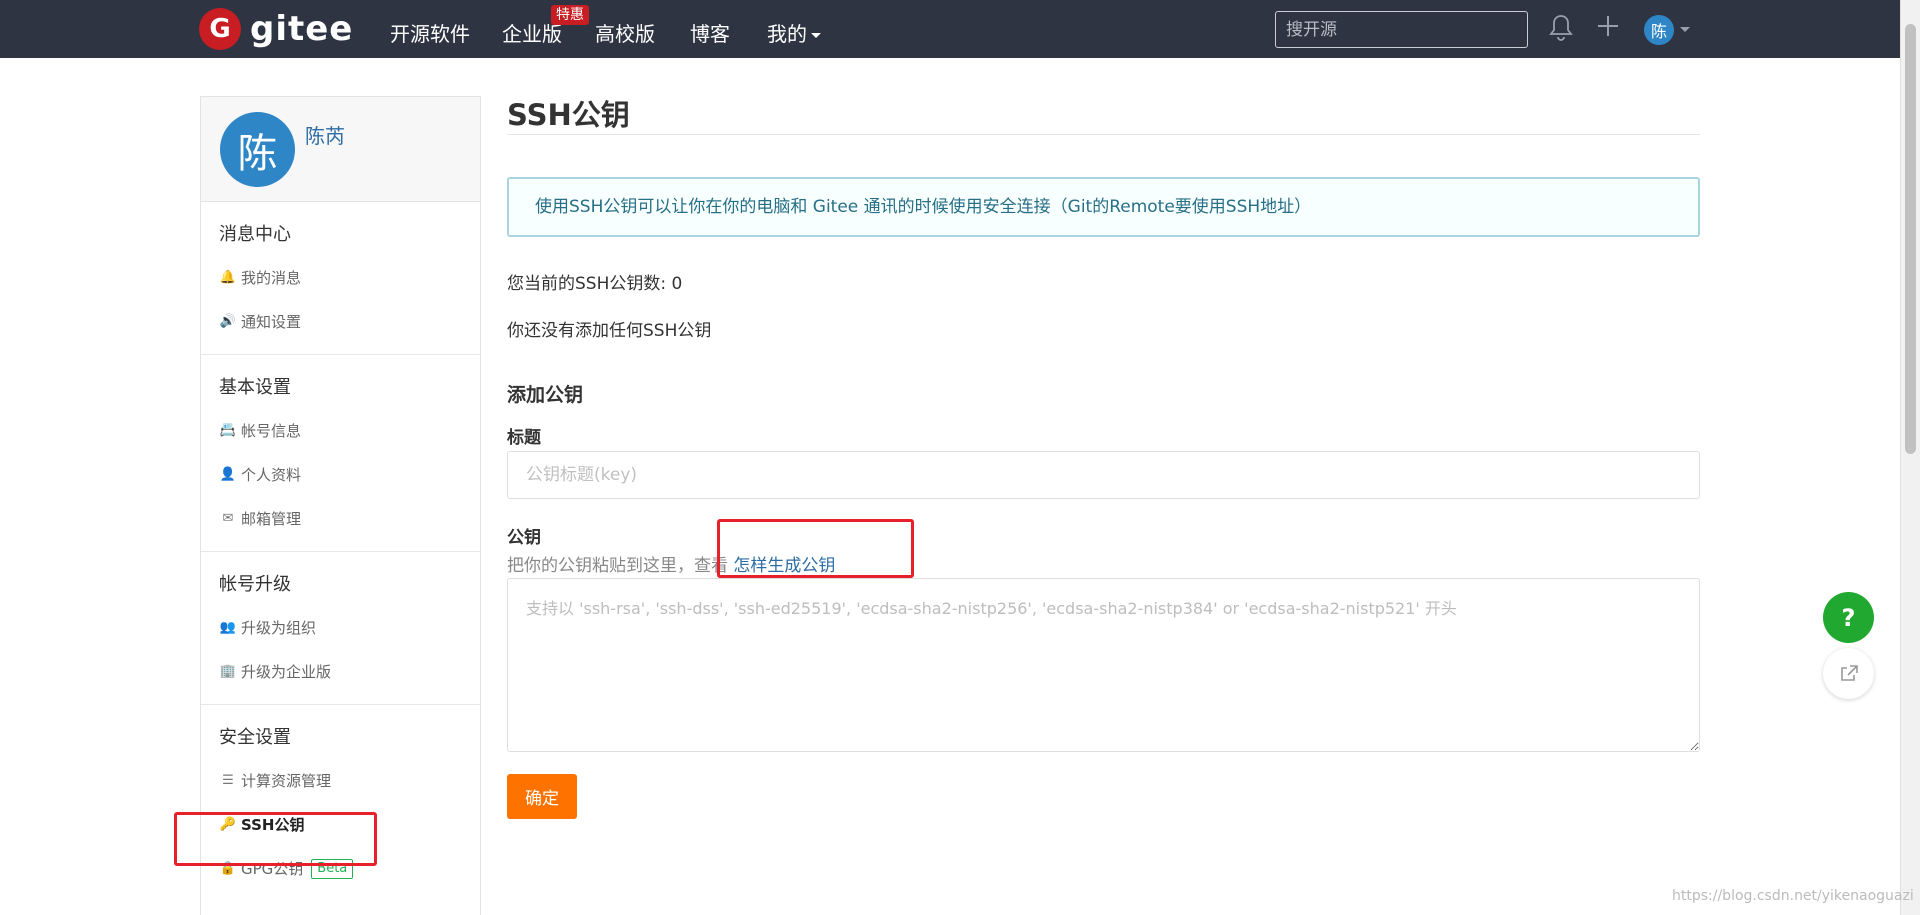  What do you see at coordinates (620, 566) in the screenshot?
I see `public-key-hint-text: 把你的公钥粘贴到这里，查看` at bounding box center [620, 566].